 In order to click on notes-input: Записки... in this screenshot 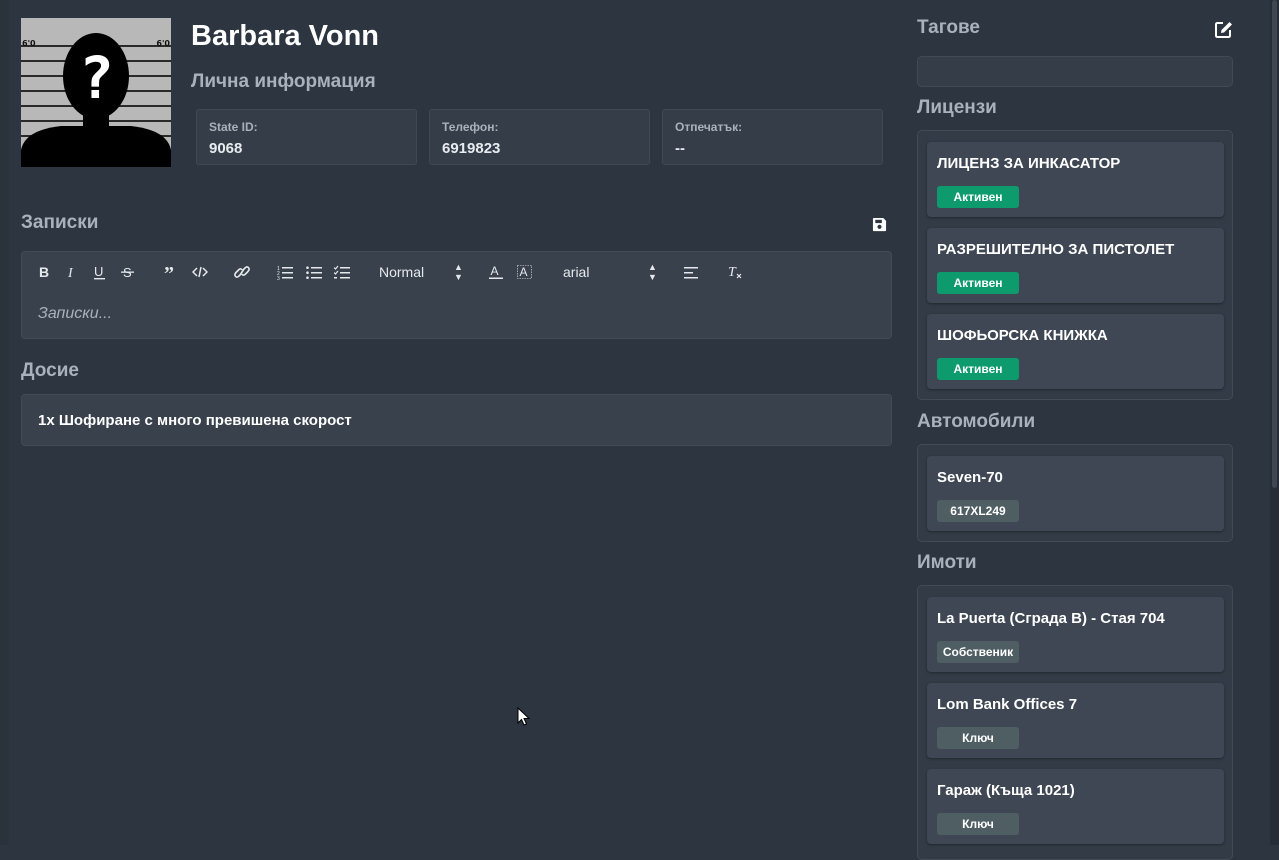, I will do `click(75, 314)`.